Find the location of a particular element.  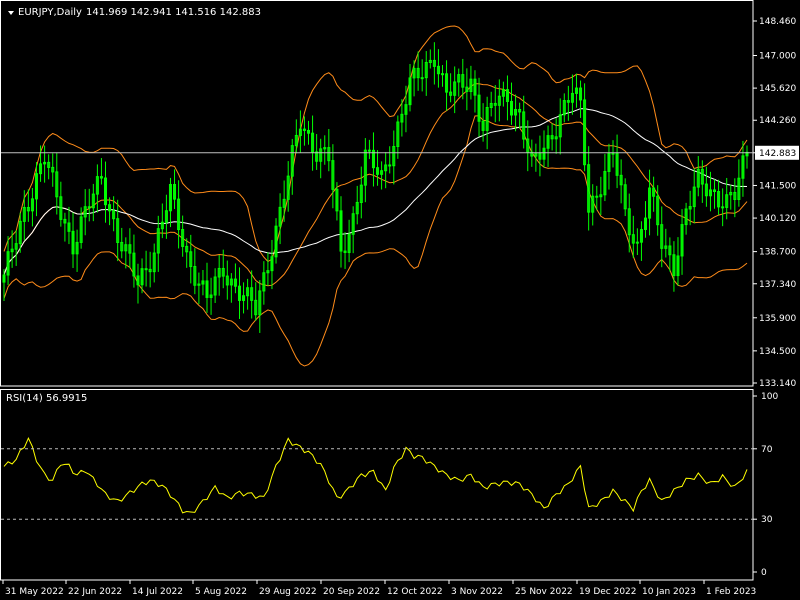

price-tick-label: 133.140 is located at coordinates (777, 384).